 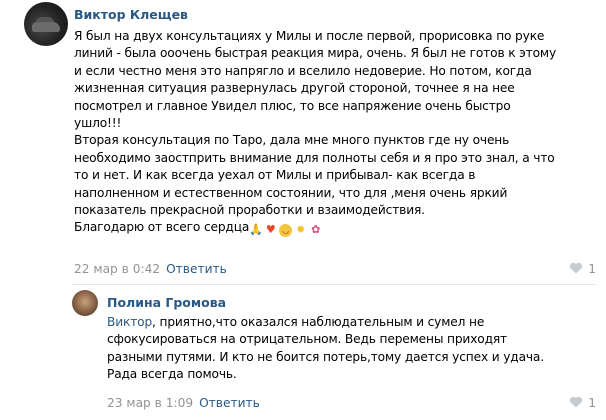 I want to click on heart-icon: ♥, so click(x=270, y=230).